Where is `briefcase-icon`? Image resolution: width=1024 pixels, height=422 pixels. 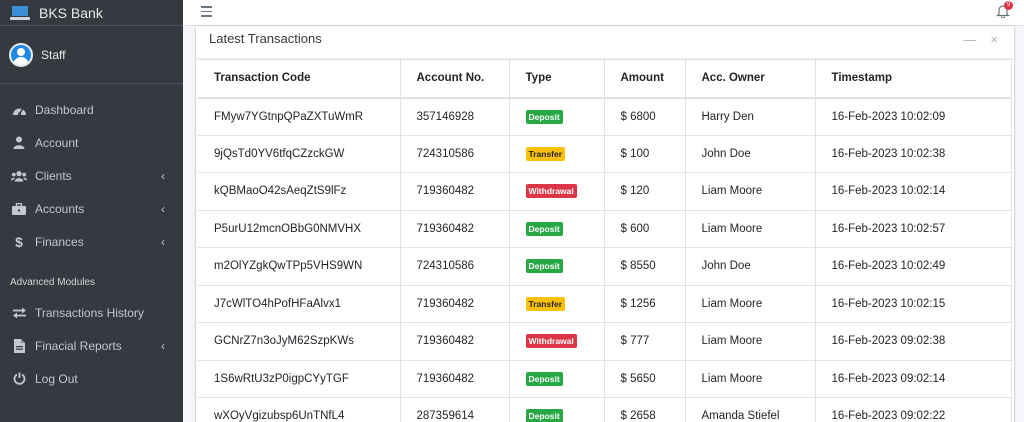
briefcase-icon is located at coordinates (19, 209).